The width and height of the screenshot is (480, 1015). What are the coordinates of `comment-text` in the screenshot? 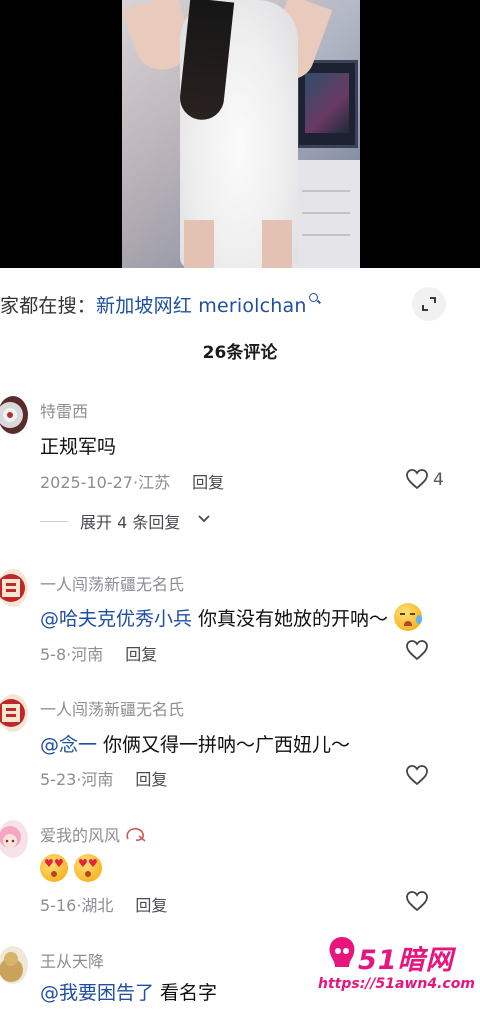 It's located at (71, 868).